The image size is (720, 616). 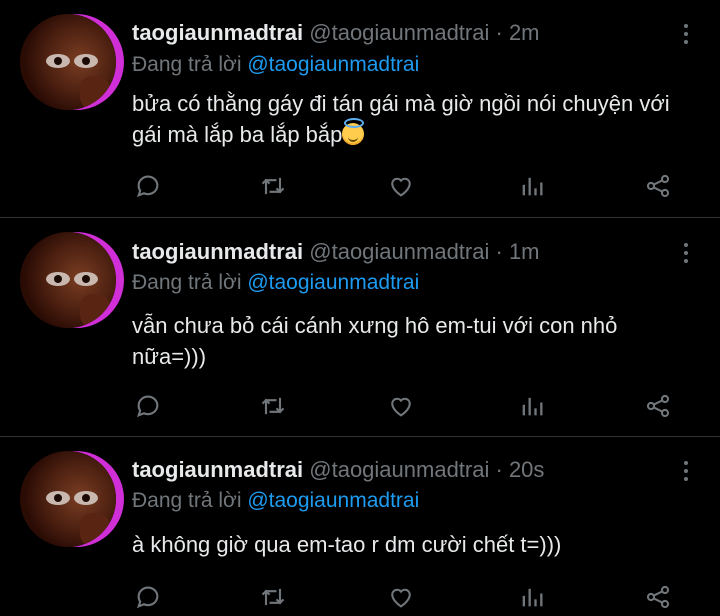 What do you see at coordinates (518, 251) in the screenshot?
I see `tweet-time: · 1m` at bounding box center [518, 251].